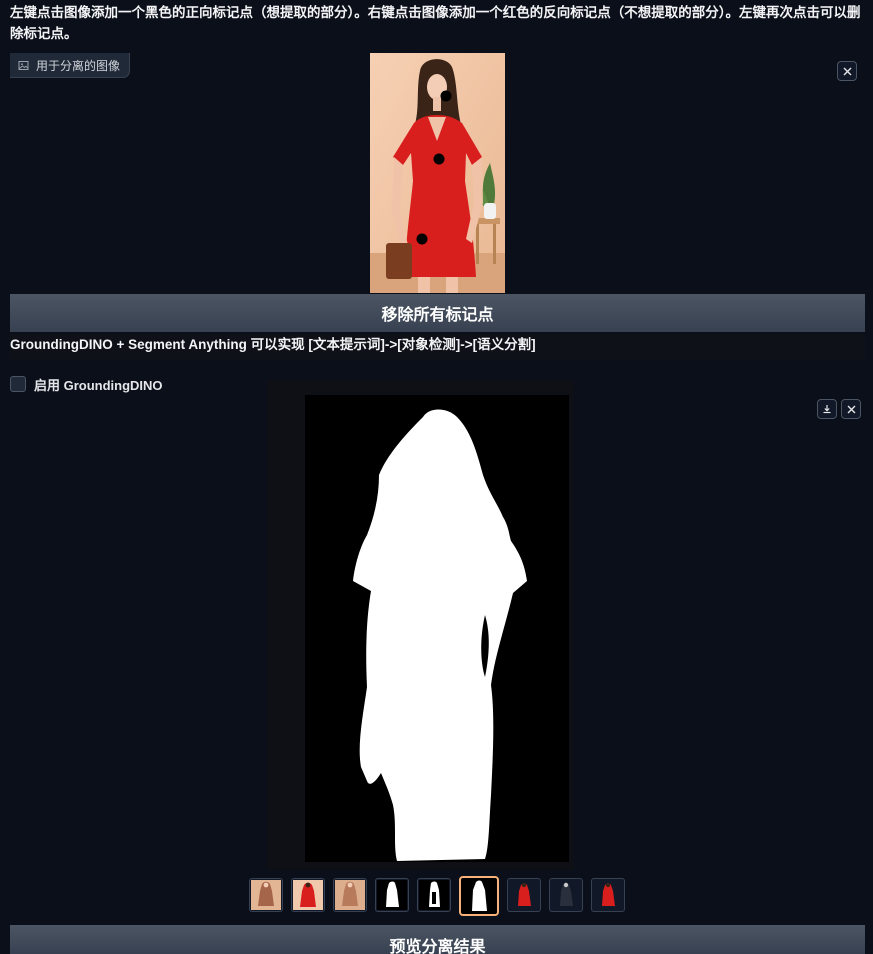 The image size is (873, 954). I want to click on image-input-label: 用于分离的图像, so click(70, 65).